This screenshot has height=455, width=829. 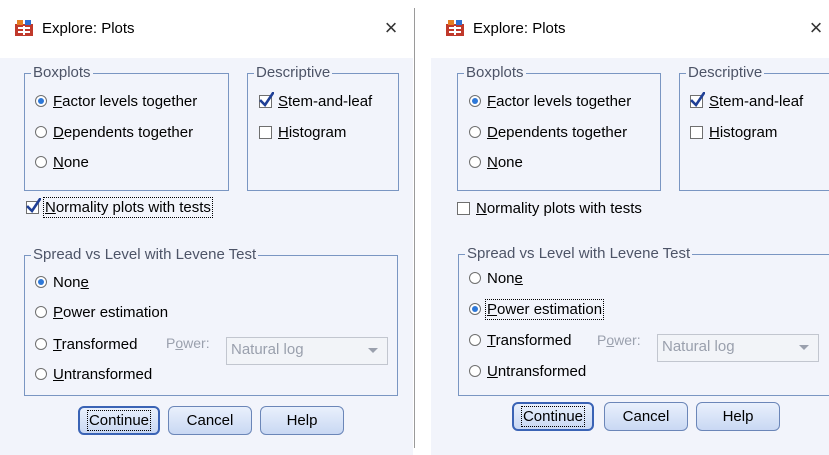 I want to click on divider-line, so click(x=414, y=228).